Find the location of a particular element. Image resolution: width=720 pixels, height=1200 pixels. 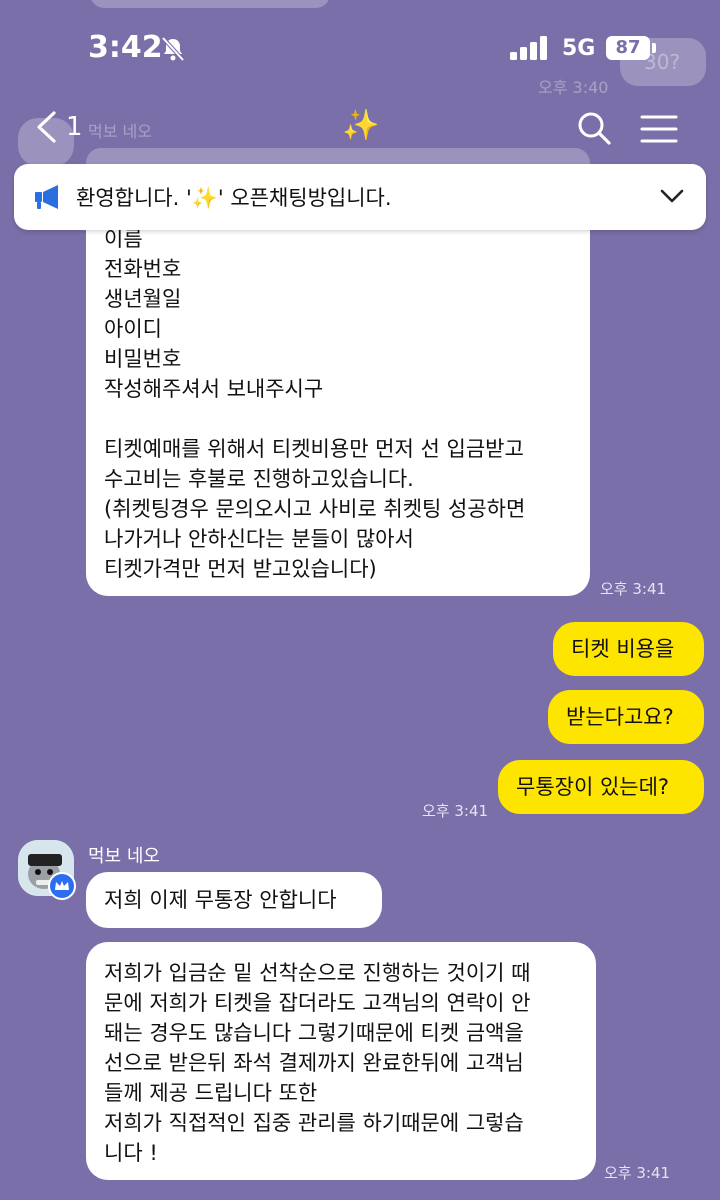

announcement-text: 환영합니다. '✨' 오픈채팅방입니다. is located at coordinates (234, 198).